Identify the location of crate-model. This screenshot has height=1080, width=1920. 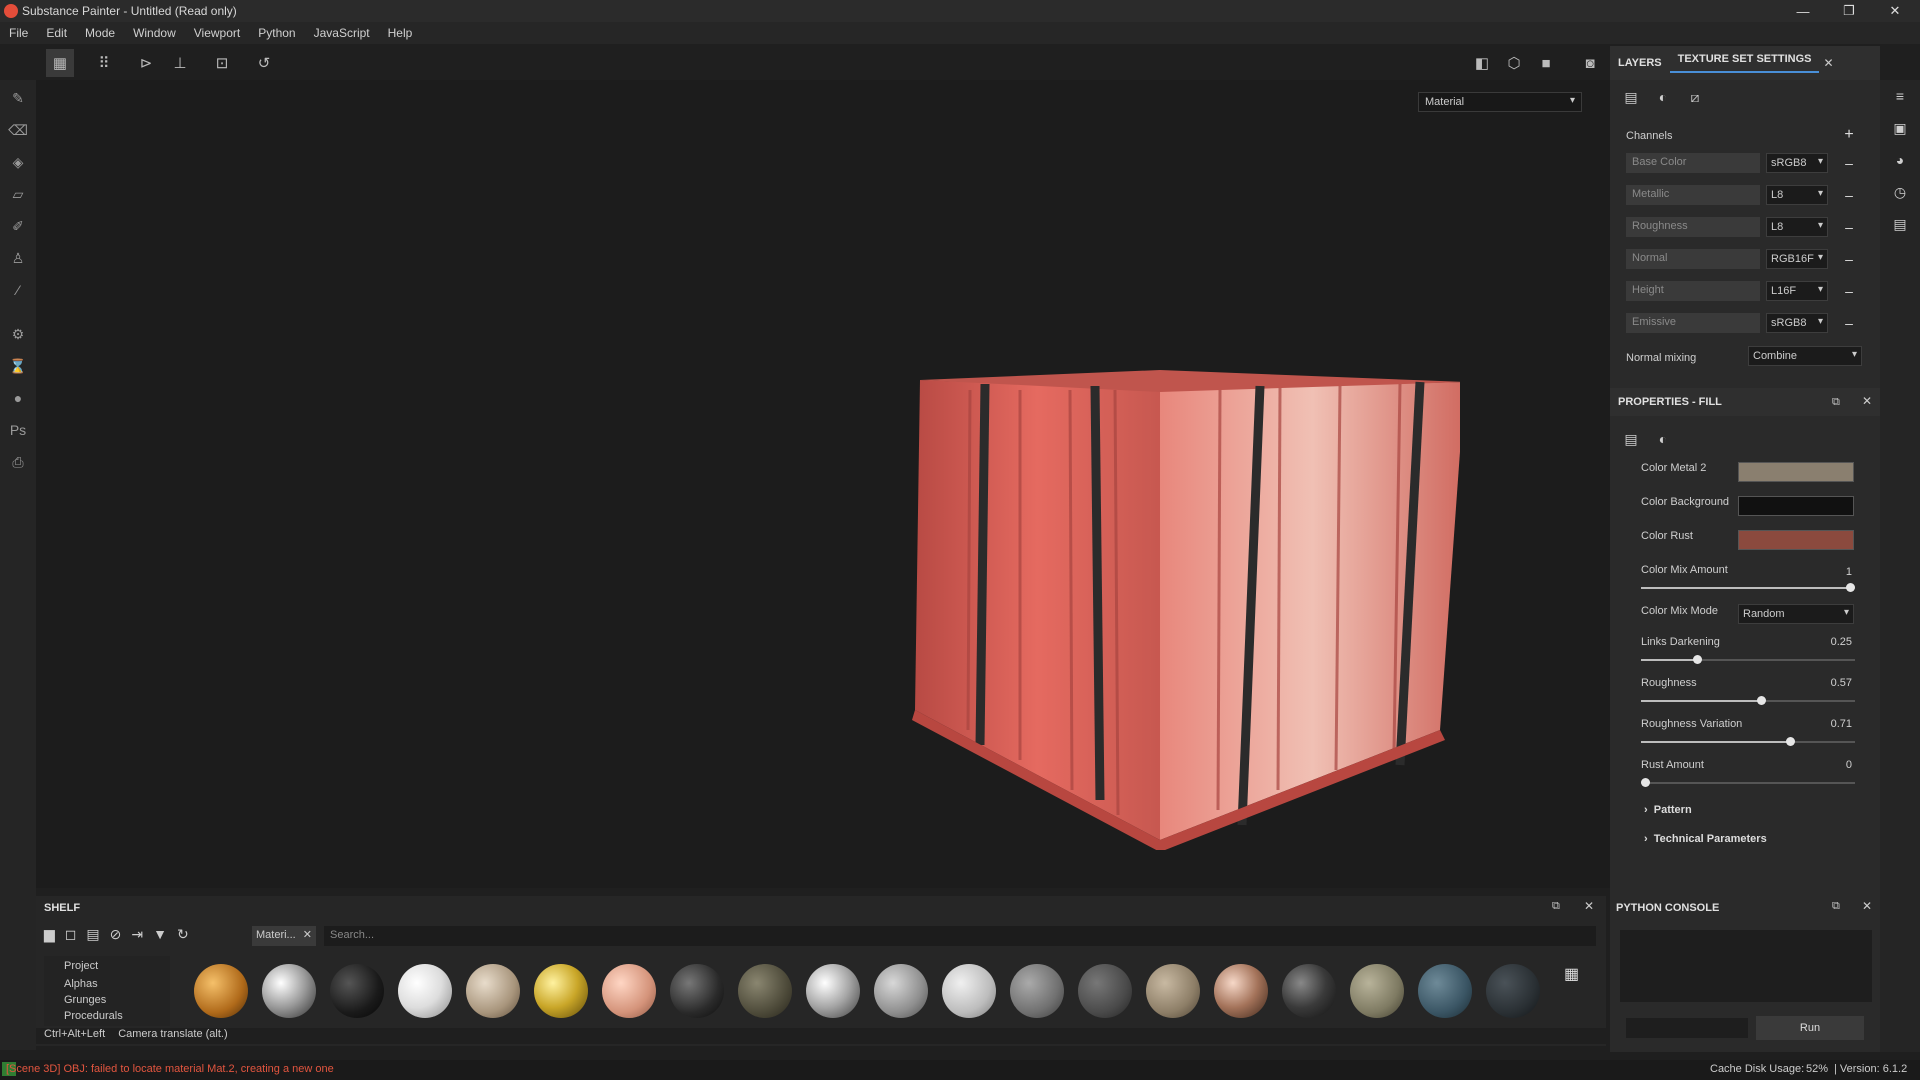
(1180, 610).